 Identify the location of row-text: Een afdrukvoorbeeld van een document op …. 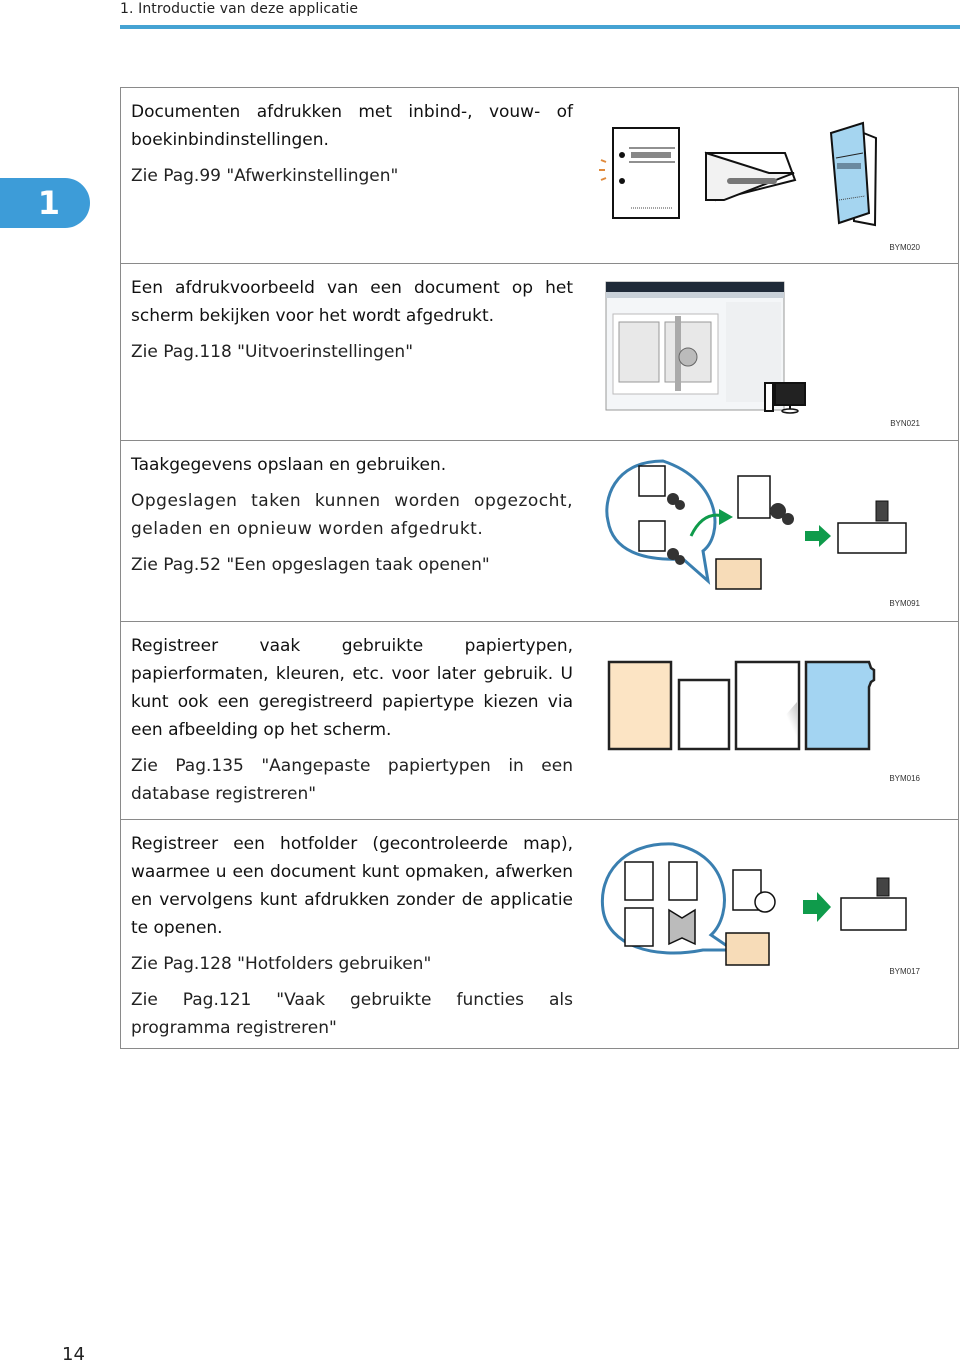
(352, 352).